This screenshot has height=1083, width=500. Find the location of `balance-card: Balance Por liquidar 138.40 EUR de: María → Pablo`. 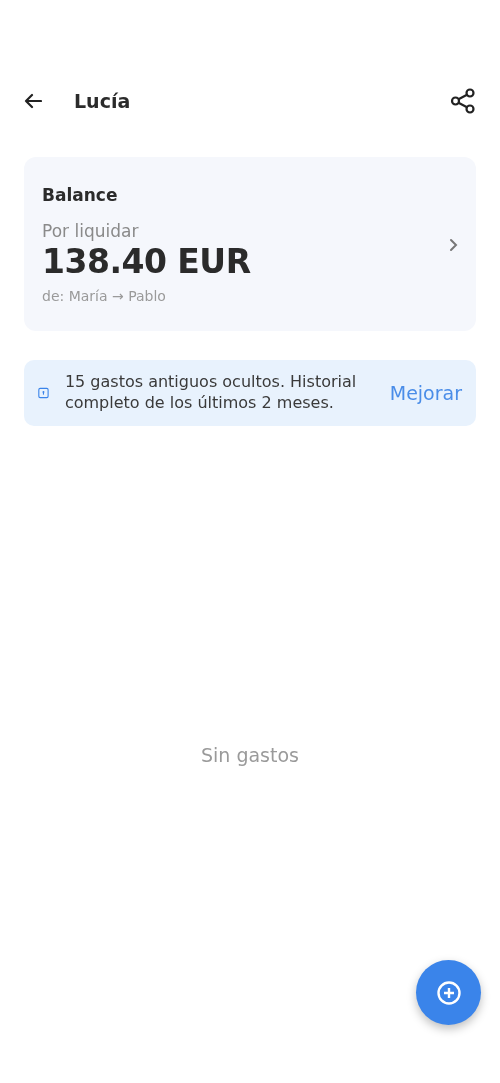

balance-card: Balance Por liquidar 138.40 EUR de: María → Pablo is located at coordinates (250, 244).